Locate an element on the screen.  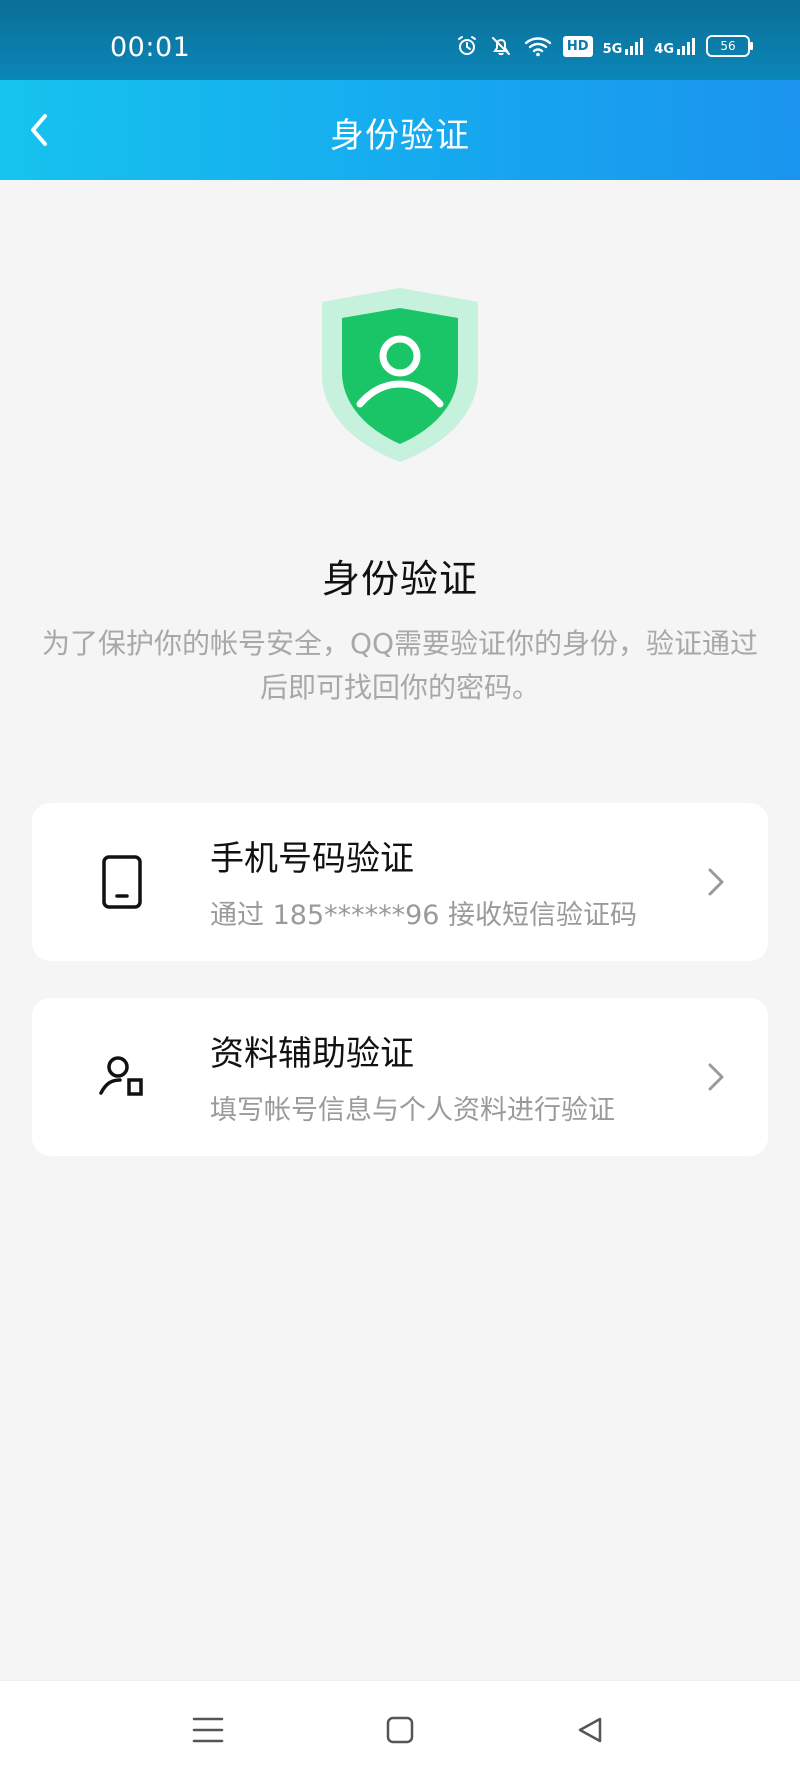
menu-icon is located at coordinates (208, 1730).